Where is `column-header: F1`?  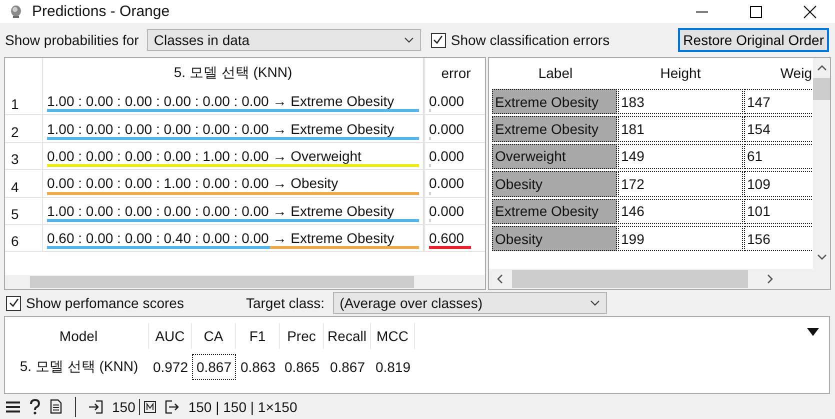 column-header: F1 is located at coordinates (258, 335).